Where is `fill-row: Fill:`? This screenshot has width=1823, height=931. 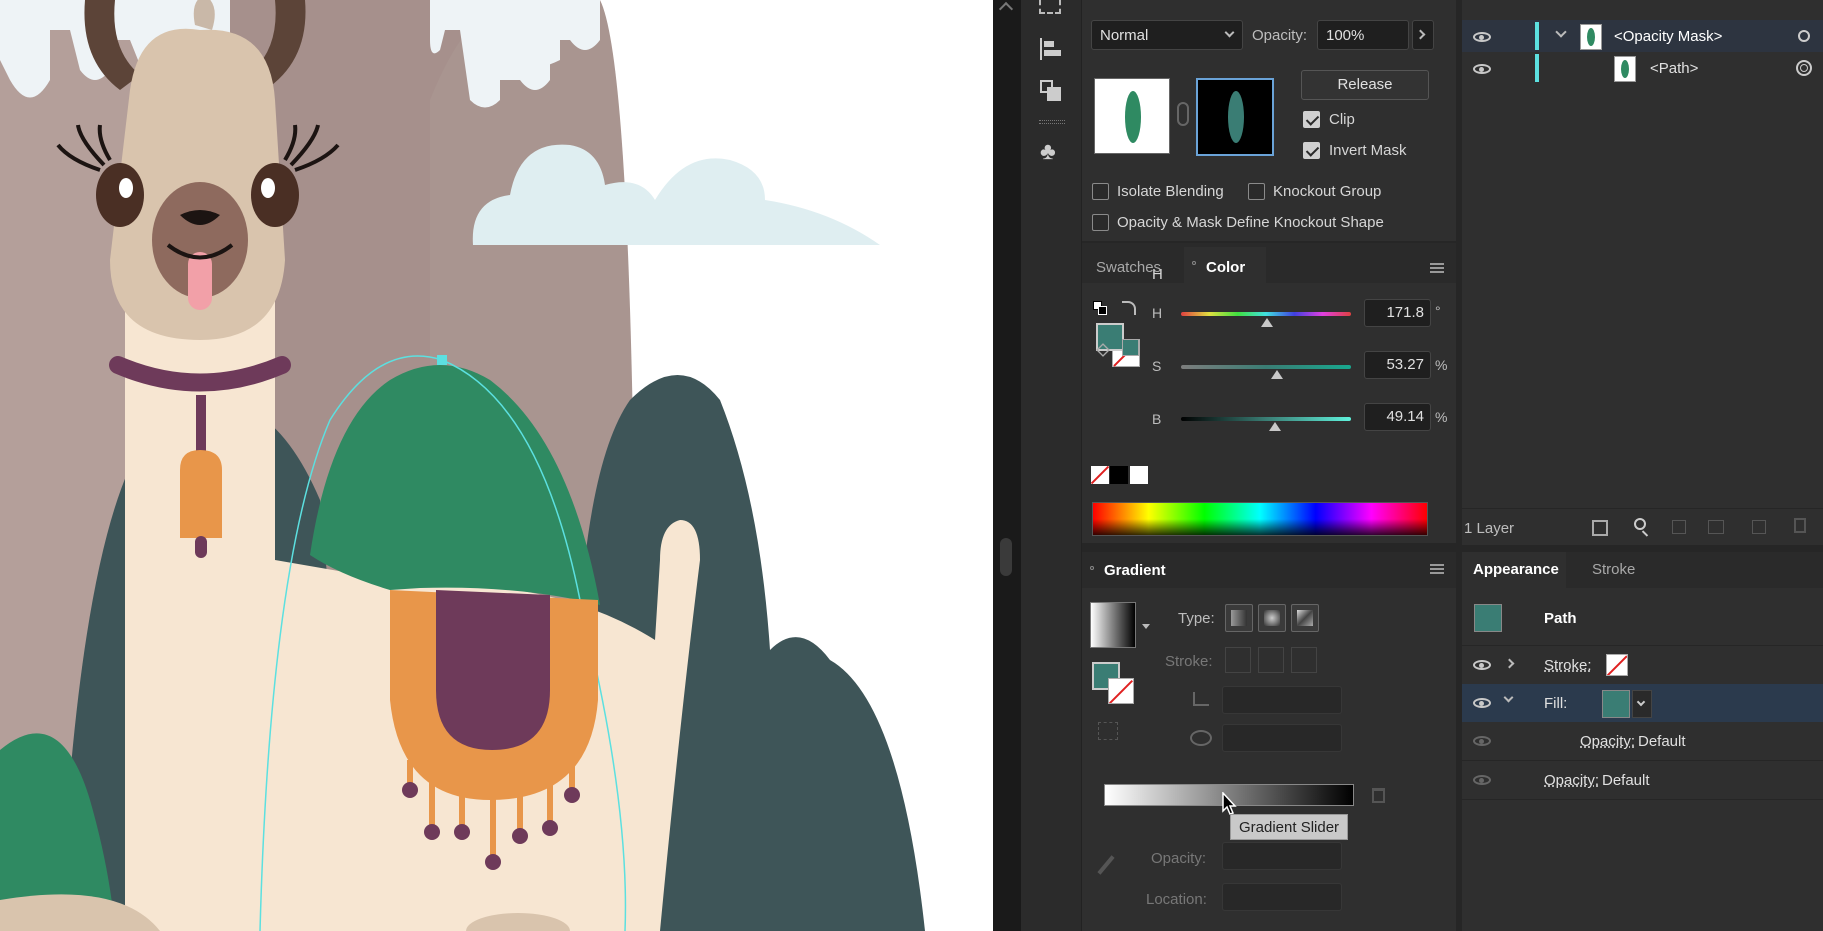 fill-row: Fill: is located at coordinates (1642, 703).